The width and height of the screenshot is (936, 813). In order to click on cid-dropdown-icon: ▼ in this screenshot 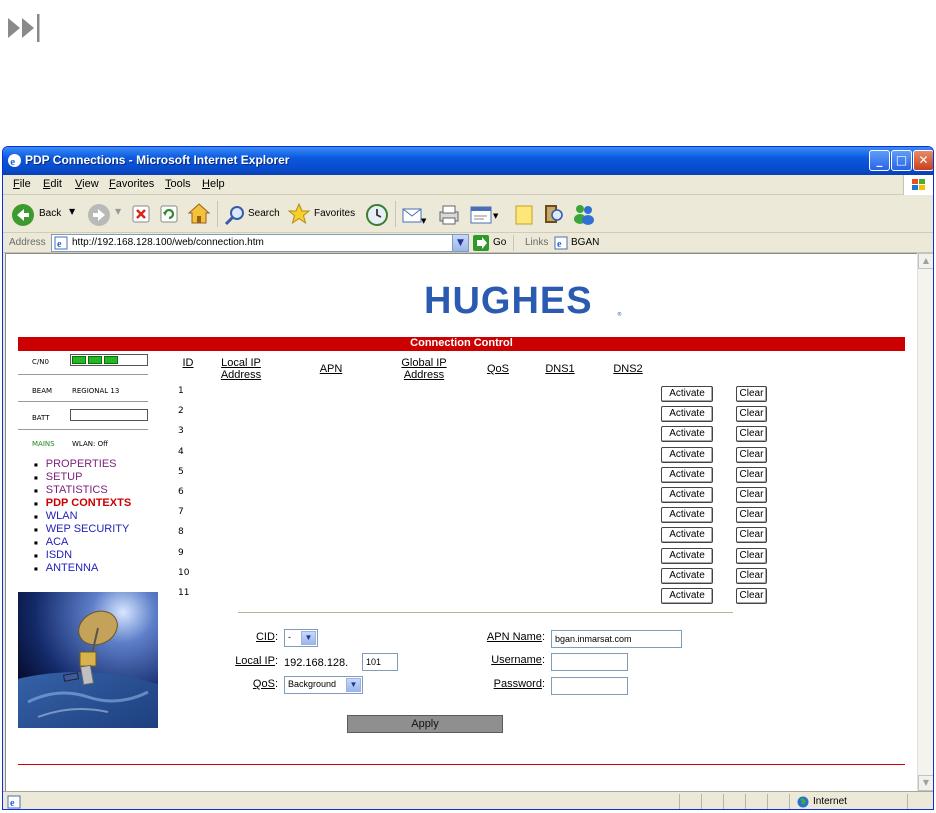, I will do `click(308, 638)`.